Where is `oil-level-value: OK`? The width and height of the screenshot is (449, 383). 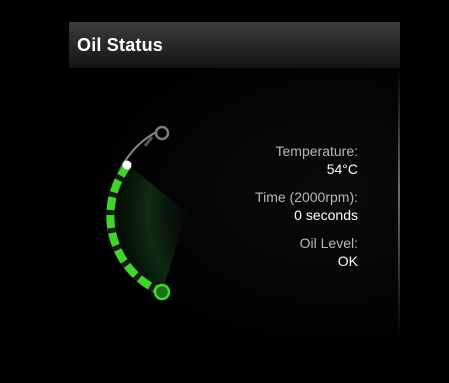
oil-level-value: OK is located at coordinates (347, 261).